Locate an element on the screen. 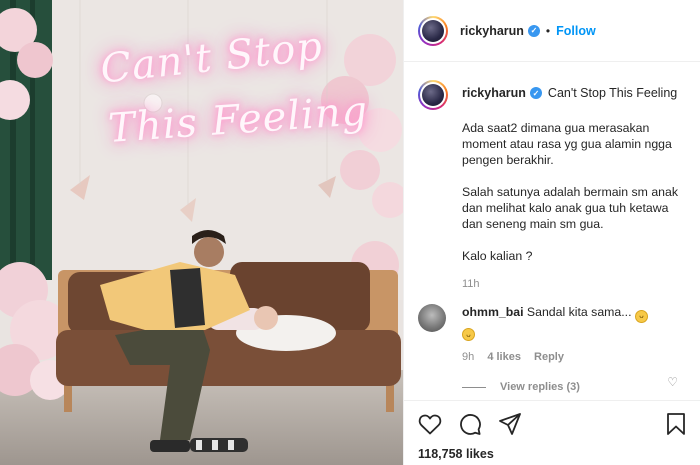  view-replies-button: View replies (3) is located at coordinates (574, 387).